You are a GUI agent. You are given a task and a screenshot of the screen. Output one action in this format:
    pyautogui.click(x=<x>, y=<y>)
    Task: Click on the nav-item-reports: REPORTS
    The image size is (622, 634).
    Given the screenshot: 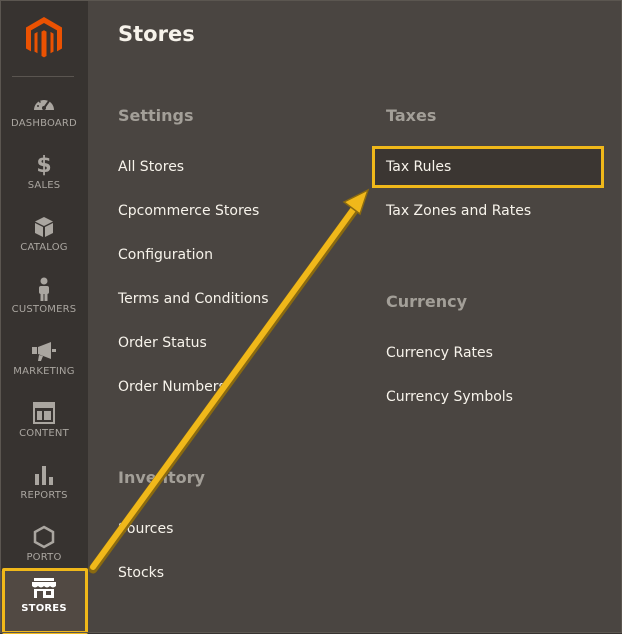 What is the action you would take?
    pyautogui.click(x=44, y=489)
    